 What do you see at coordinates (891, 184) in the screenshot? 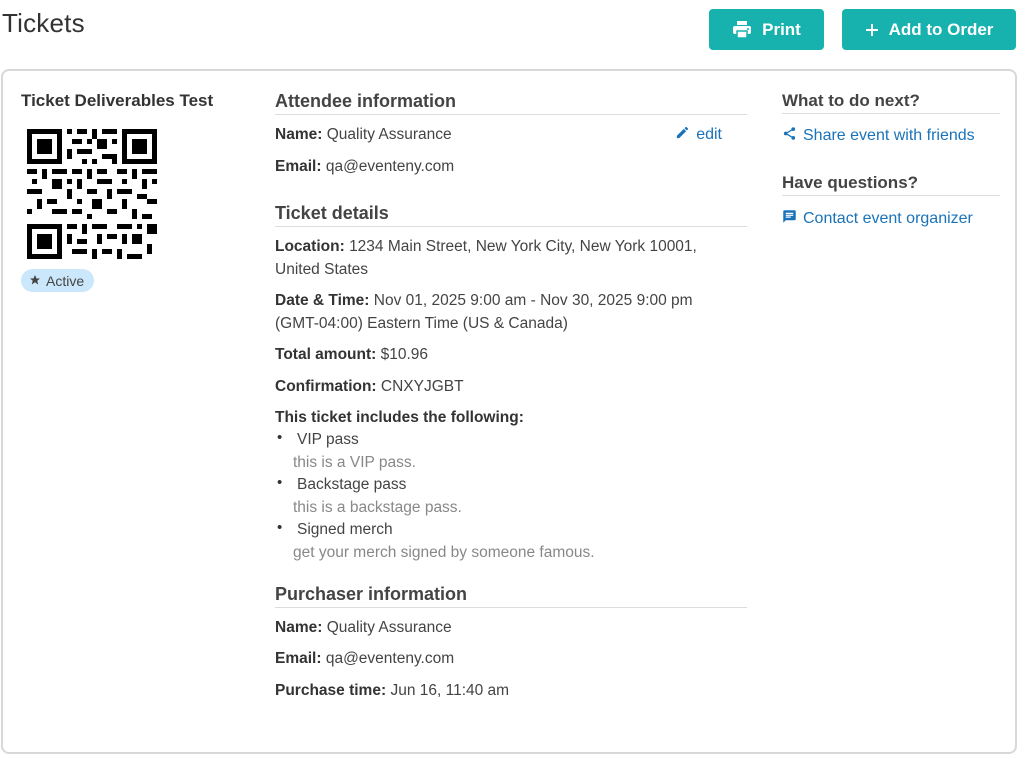
I see `questions-heading: Have questions?` at bounding box center [891, 184].